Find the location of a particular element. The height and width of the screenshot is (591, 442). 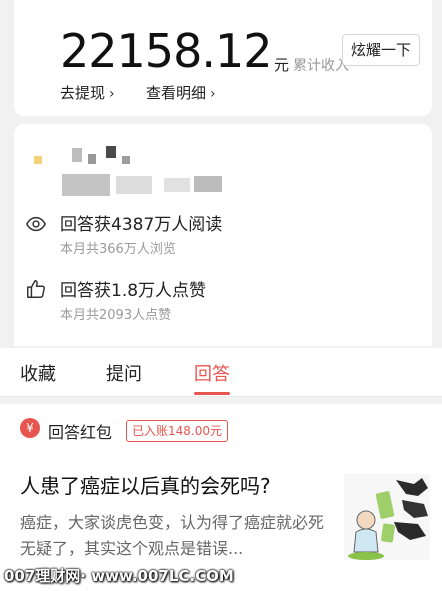

answer-thumbnail is located at coordinates (387, 517).